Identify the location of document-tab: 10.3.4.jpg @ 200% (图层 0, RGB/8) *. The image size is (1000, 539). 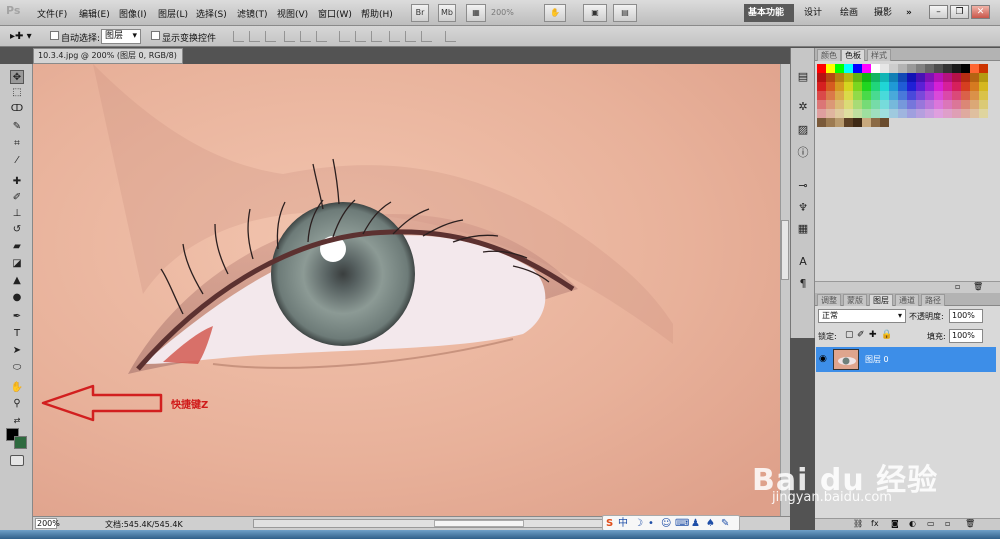
(108, 61).